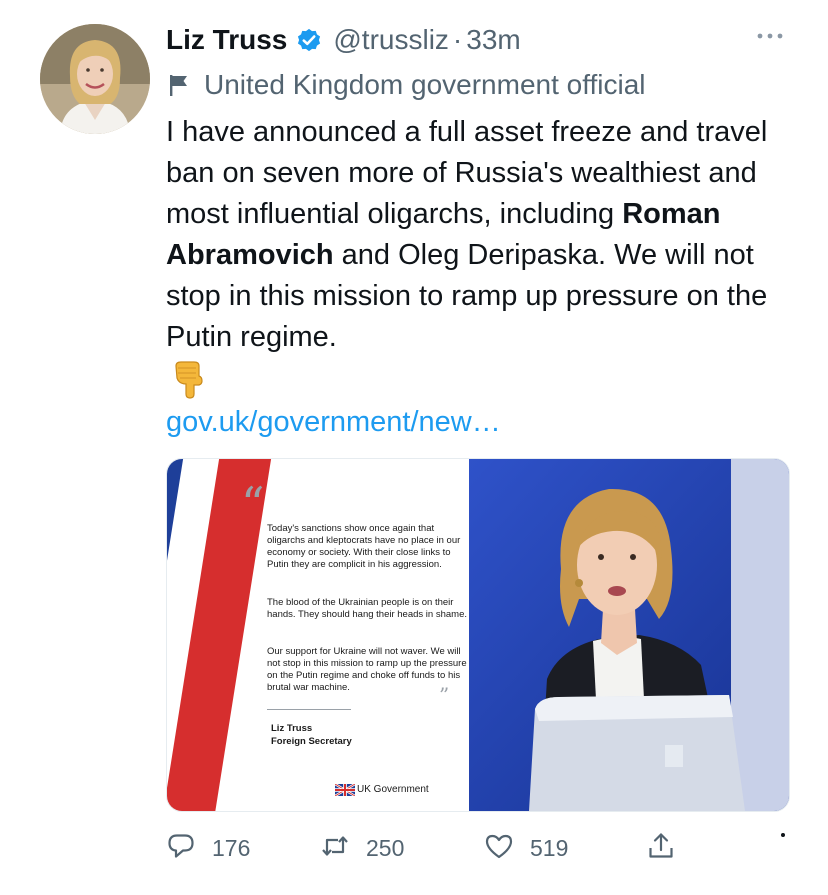 The image size is (828, 895). What do you see at coordinates (189, 380) in the screenshot?
I see `pointing-down-emoji: 👇` at bounding box center [189, 380].